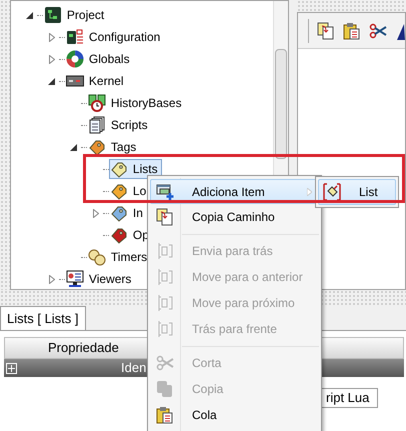  Describe the element at coordinates (133, 368) in the screenshot. I see `group-label: Iden` at that location.